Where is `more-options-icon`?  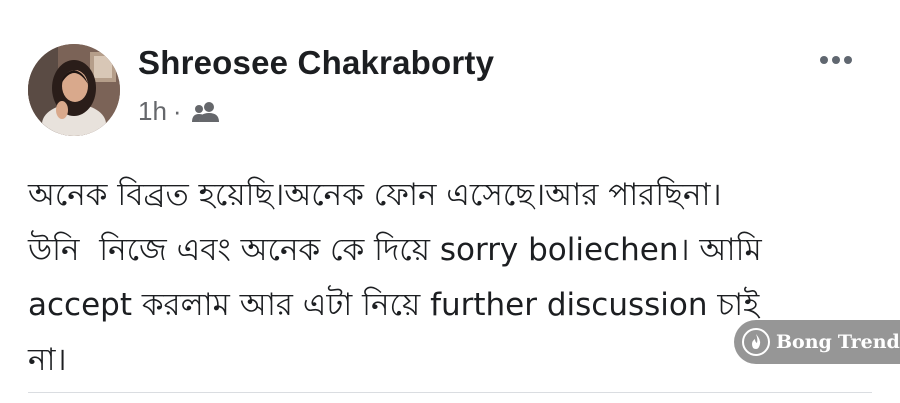
more-options-icon is located at coordinates (836, 60).